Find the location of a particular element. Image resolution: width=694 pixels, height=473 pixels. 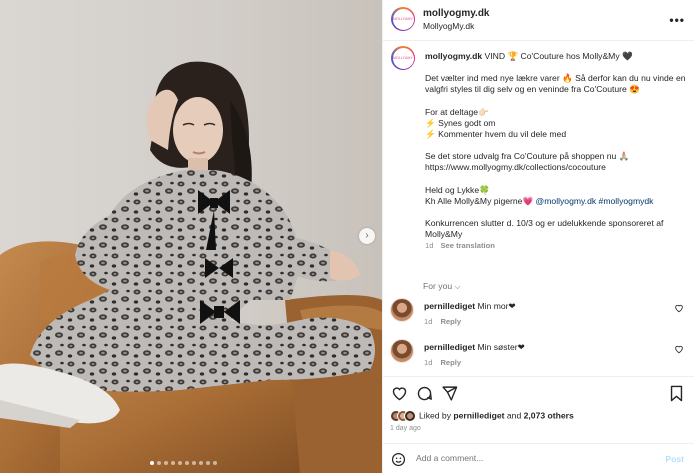

more-options-icon: ••• is located at coordinates (677, 20).